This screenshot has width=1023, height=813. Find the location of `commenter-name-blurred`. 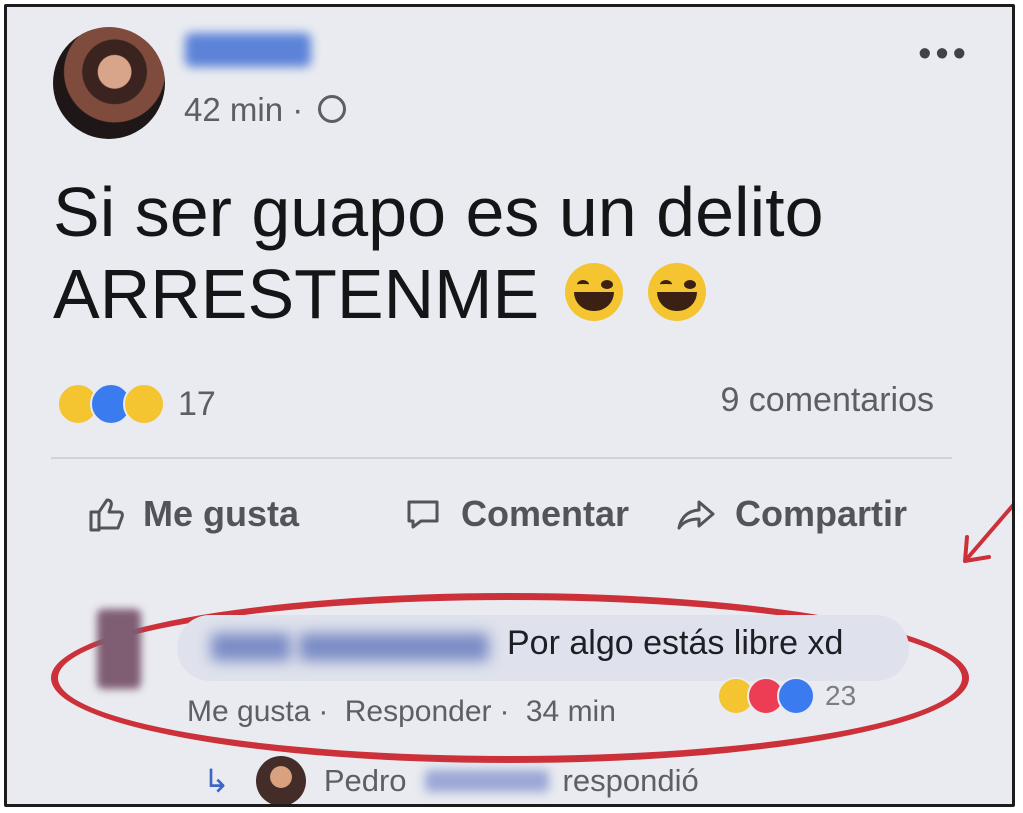

commenter-name-blurred is located at coordinates (251, 647).